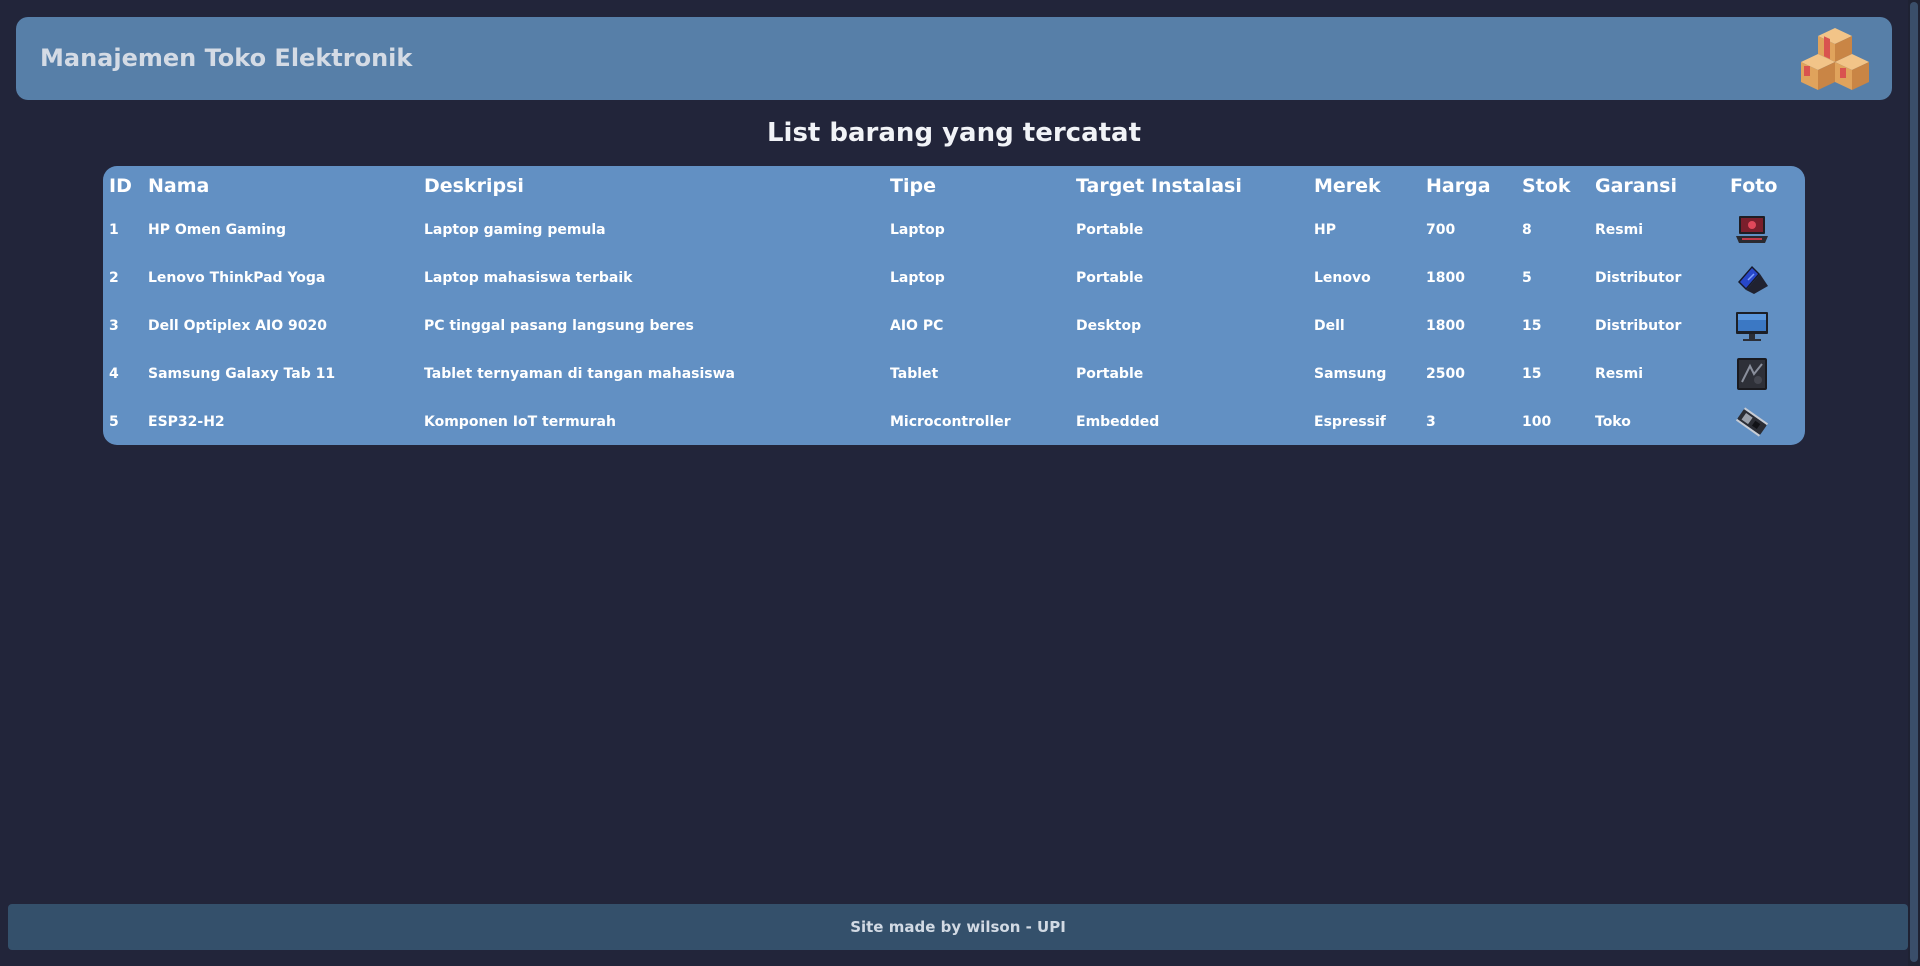 The image size is (1920, 966). I want to click on cell-harga: 700, so click(1441, 230).